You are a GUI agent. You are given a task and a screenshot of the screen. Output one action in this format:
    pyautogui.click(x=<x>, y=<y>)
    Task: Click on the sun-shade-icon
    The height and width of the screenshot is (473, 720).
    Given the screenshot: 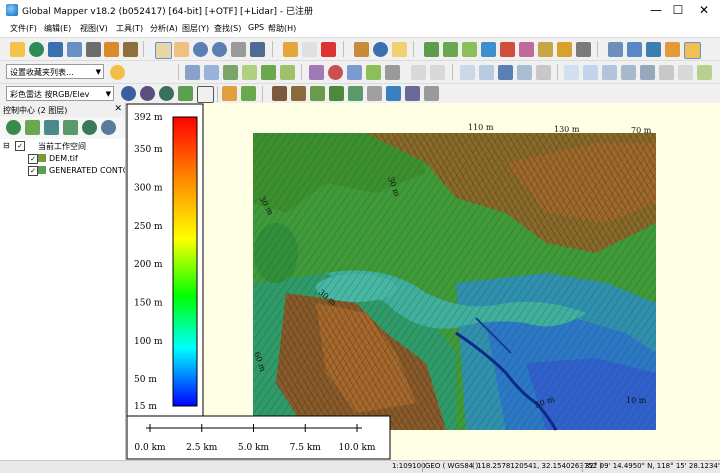 What is the action you would take?
    pyautogui.click(x=545, y=49)
    